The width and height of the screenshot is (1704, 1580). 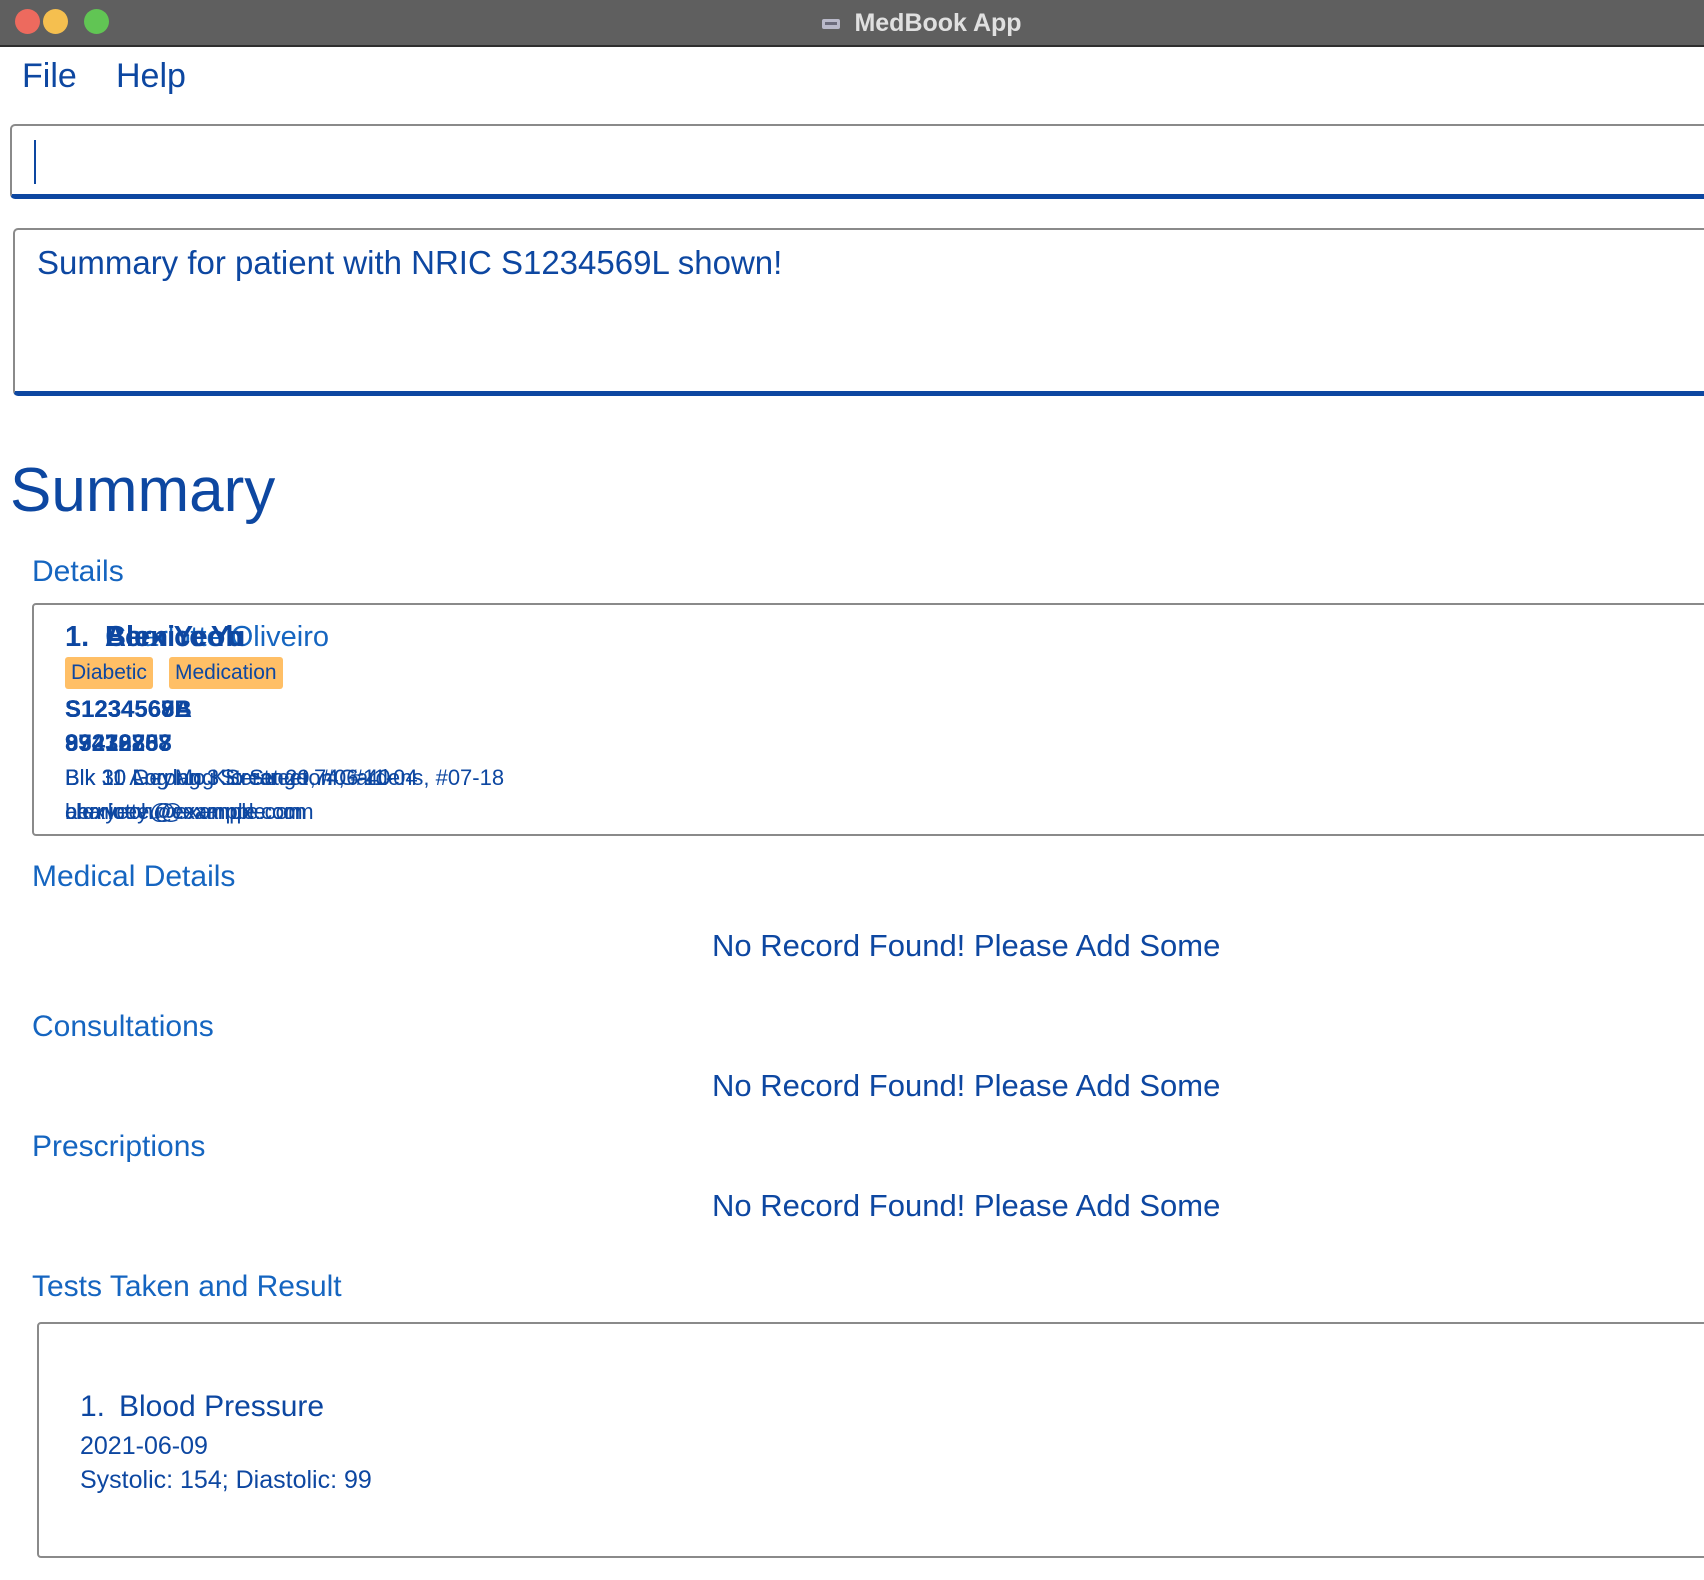 I want to click on section-medical-details-label: Medical Details, so click(x=134, y=876).